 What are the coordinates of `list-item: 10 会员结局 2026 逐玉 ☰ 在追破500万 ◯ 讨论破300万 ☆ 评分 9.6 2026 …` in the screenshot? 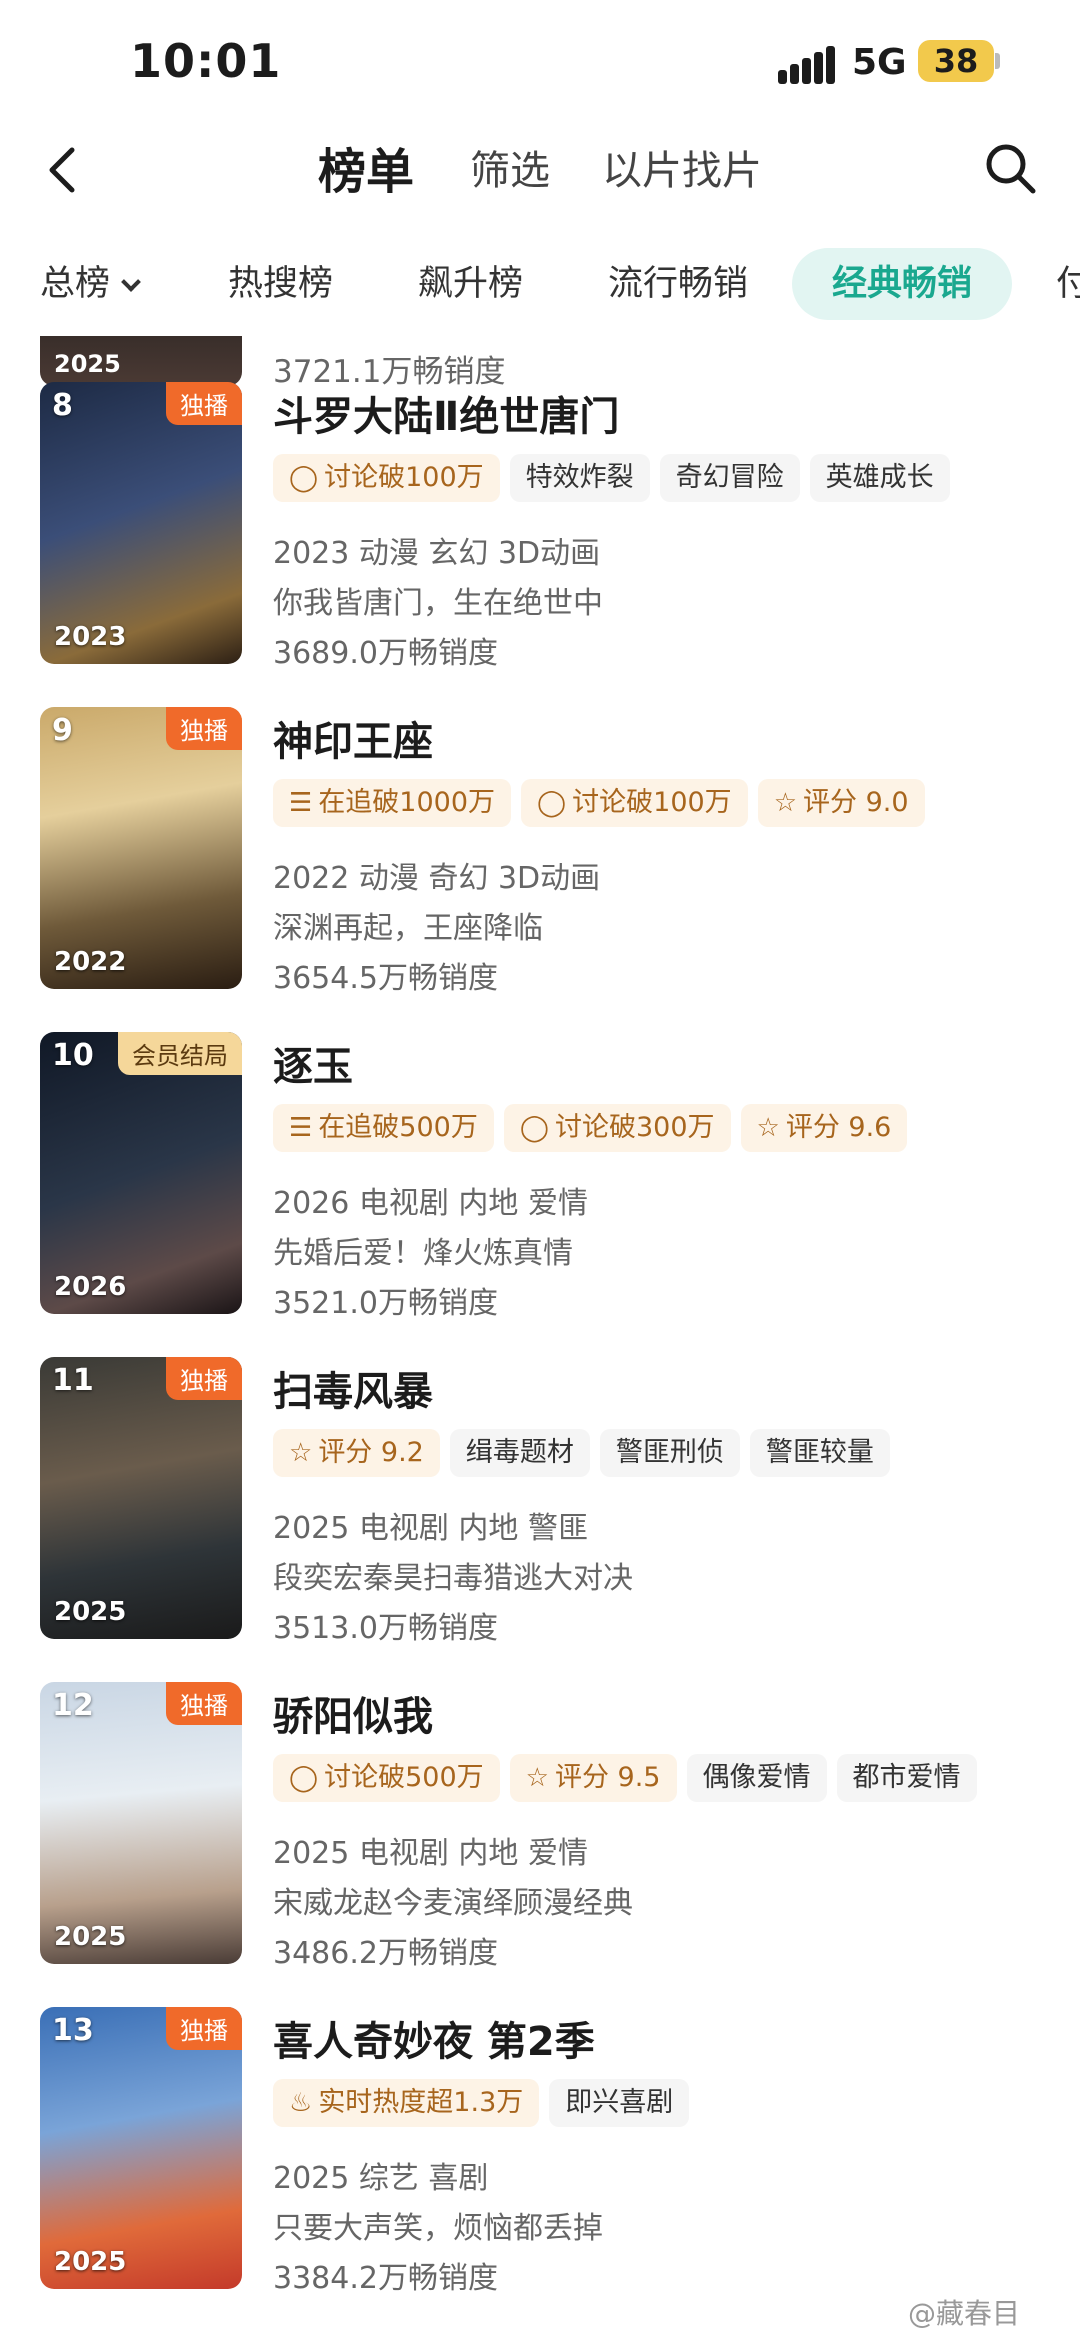 It's located at (540, 1177).